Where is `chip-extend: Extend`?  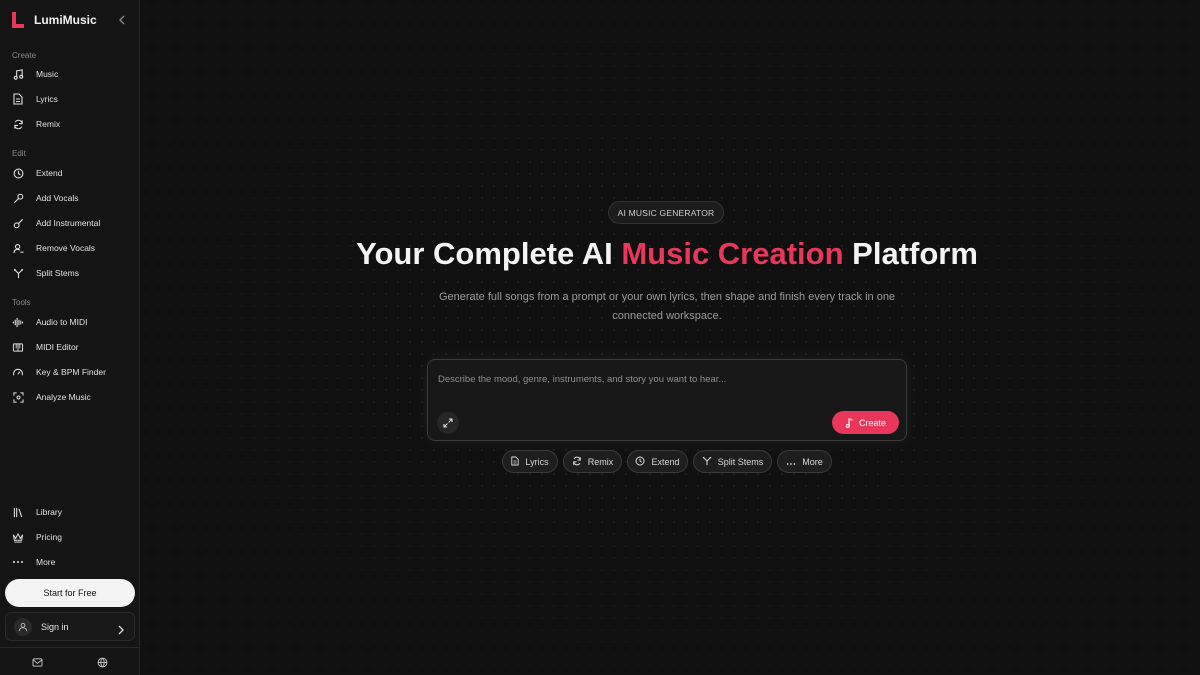
chip-extend: Extend is located at coordinates (657, 461).